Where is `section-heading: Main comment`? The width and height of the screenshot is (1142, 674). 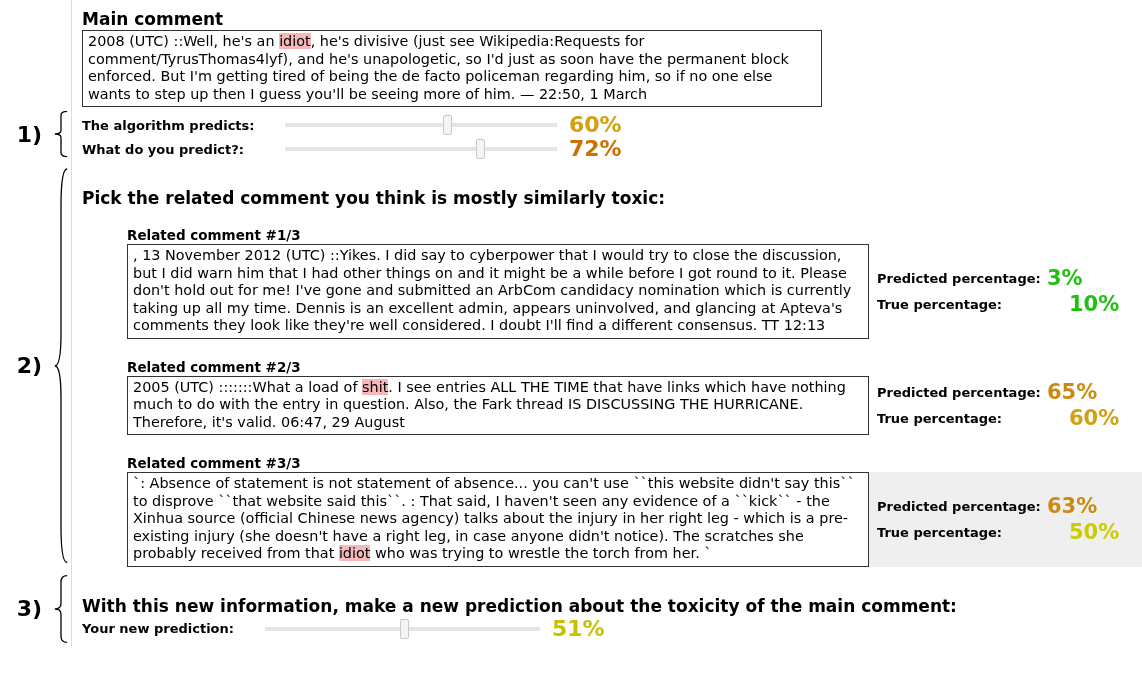
section-heading: Main comment is located at coordinates (153, 19).